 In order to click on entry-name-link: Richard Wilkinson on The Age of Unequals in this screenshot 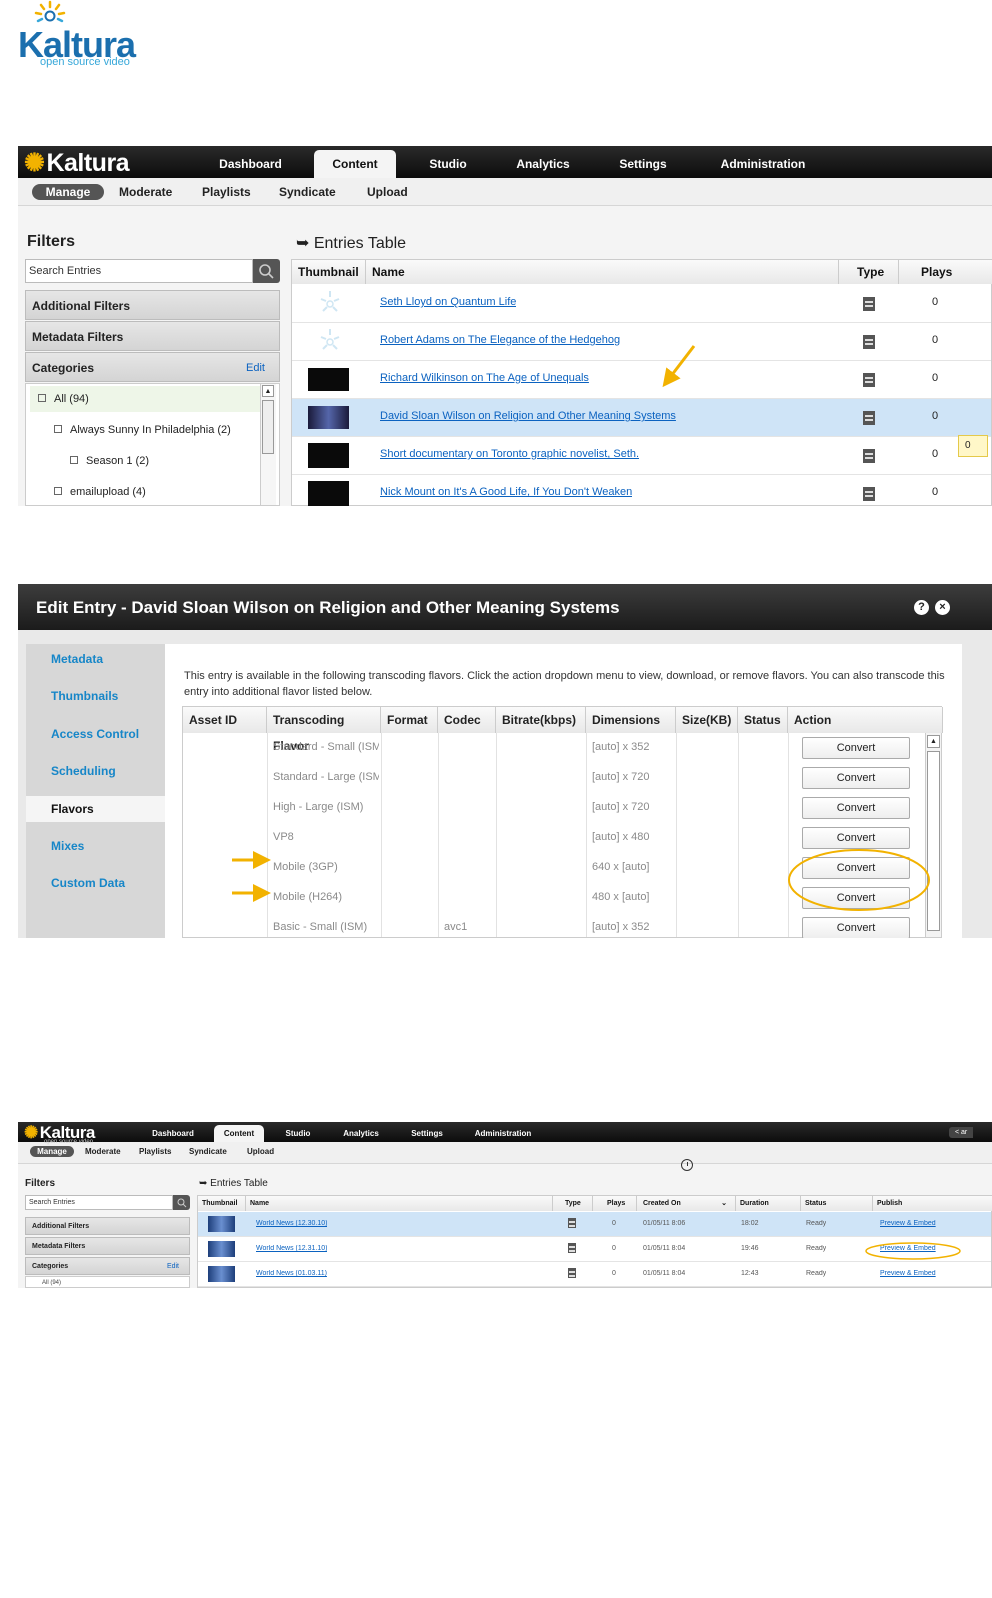, I will do `click(484, 378)`.